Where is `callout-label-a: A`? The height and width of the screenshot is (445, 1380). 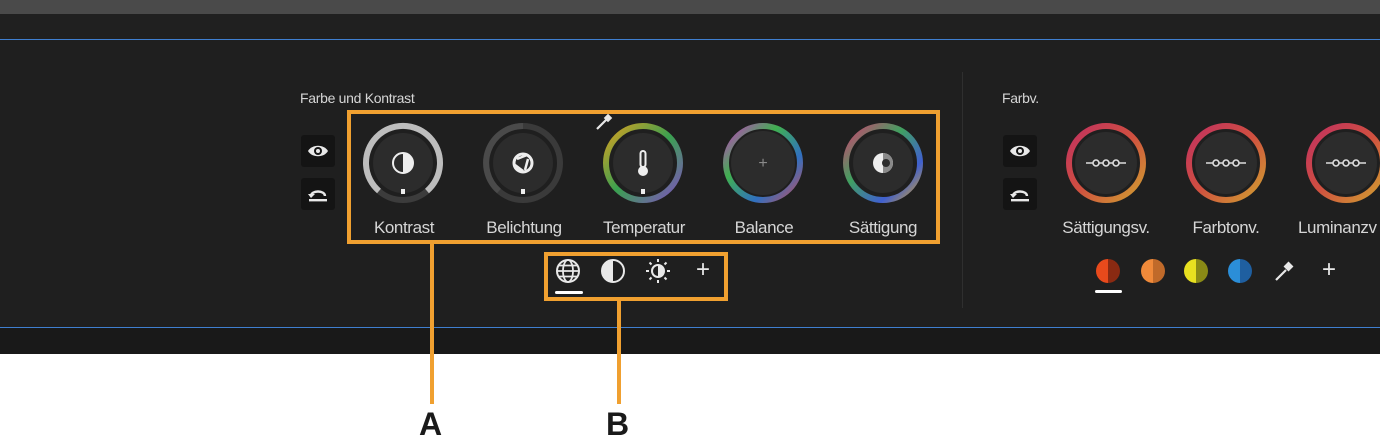 callout-label-a: A is located at coordinates (431, 424).